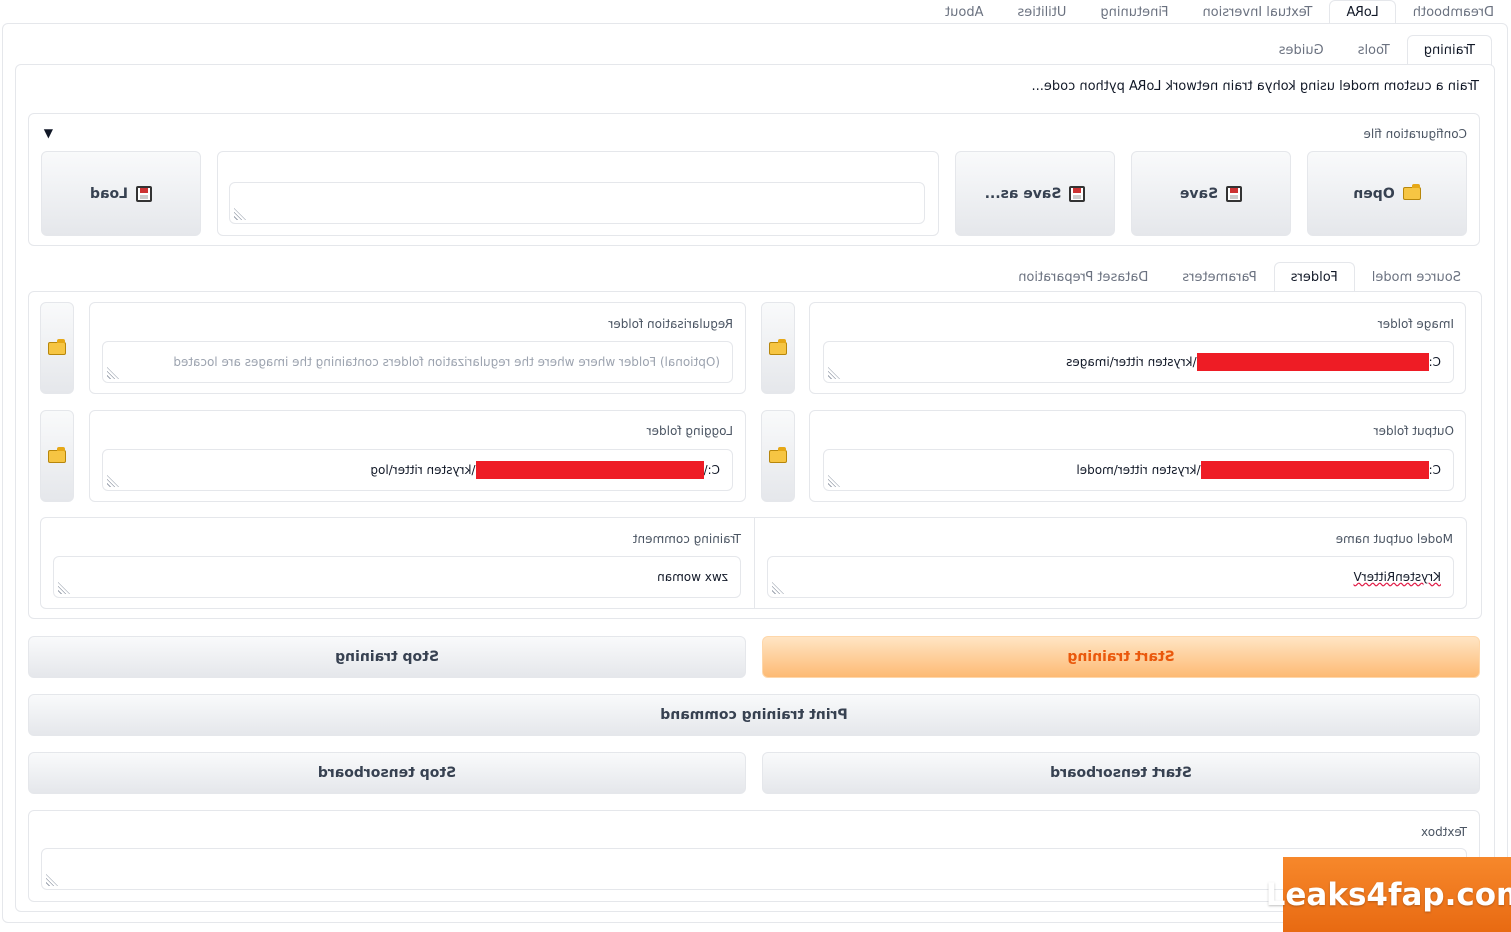 The image size is (1511, 932). What do you see at coordinates (1416, 277) in the screenshot?
I see `tab-source-model: Source model` at bounding box center [1416, 277].